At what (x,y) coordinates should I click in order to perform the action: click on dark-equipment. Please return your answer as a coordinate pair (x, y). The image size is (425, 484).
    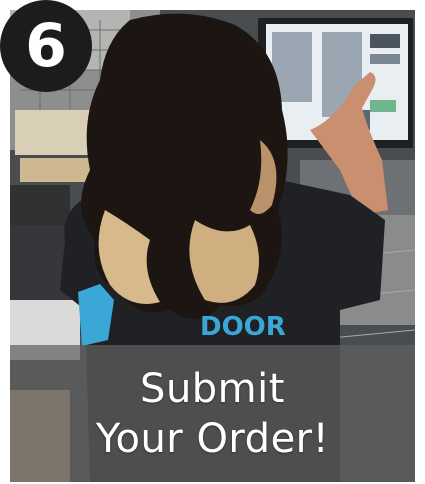
    Looking at the image, I should click on (40, 205).